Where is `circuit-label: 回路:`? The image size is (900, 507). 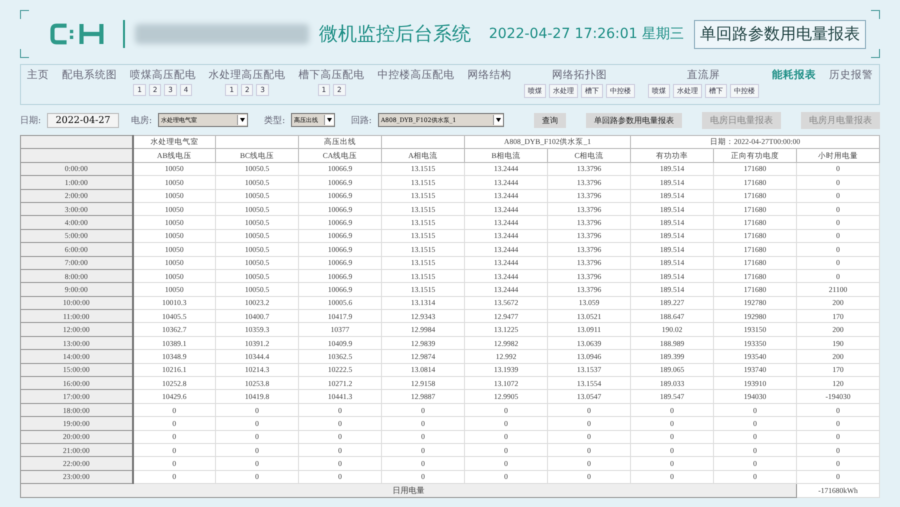
circuit-label: 回路: is located at coordinates (361, 120).